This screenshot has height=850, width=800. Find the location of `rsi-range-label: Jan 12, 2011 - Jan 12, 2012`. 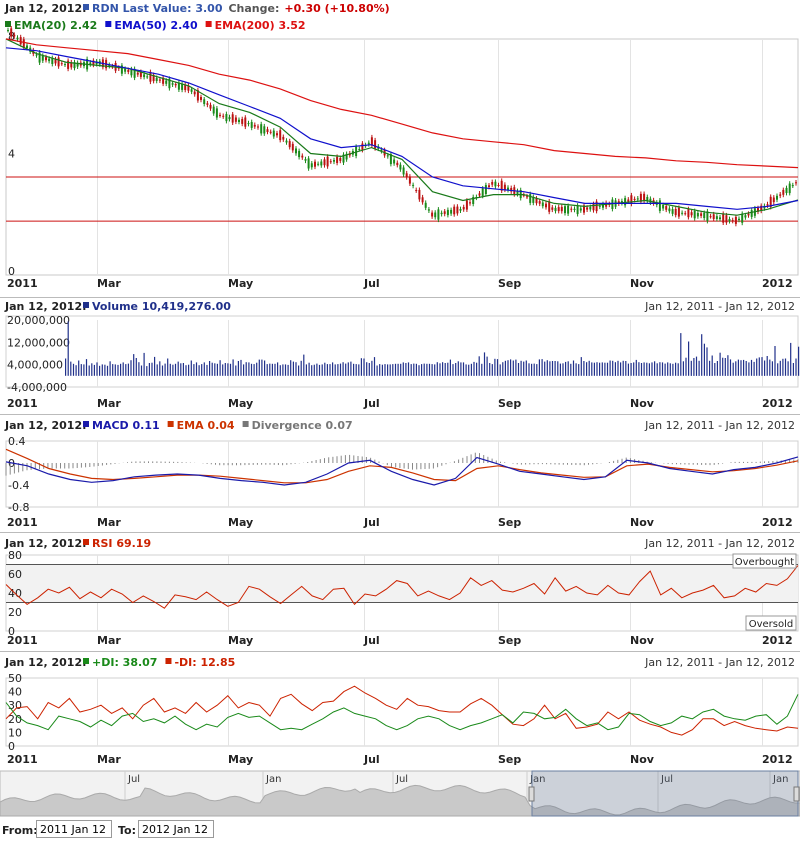

rsi-range-label: Jan 12, 2011 - Jan 12, 2012 is located at coordinates (719, 543).